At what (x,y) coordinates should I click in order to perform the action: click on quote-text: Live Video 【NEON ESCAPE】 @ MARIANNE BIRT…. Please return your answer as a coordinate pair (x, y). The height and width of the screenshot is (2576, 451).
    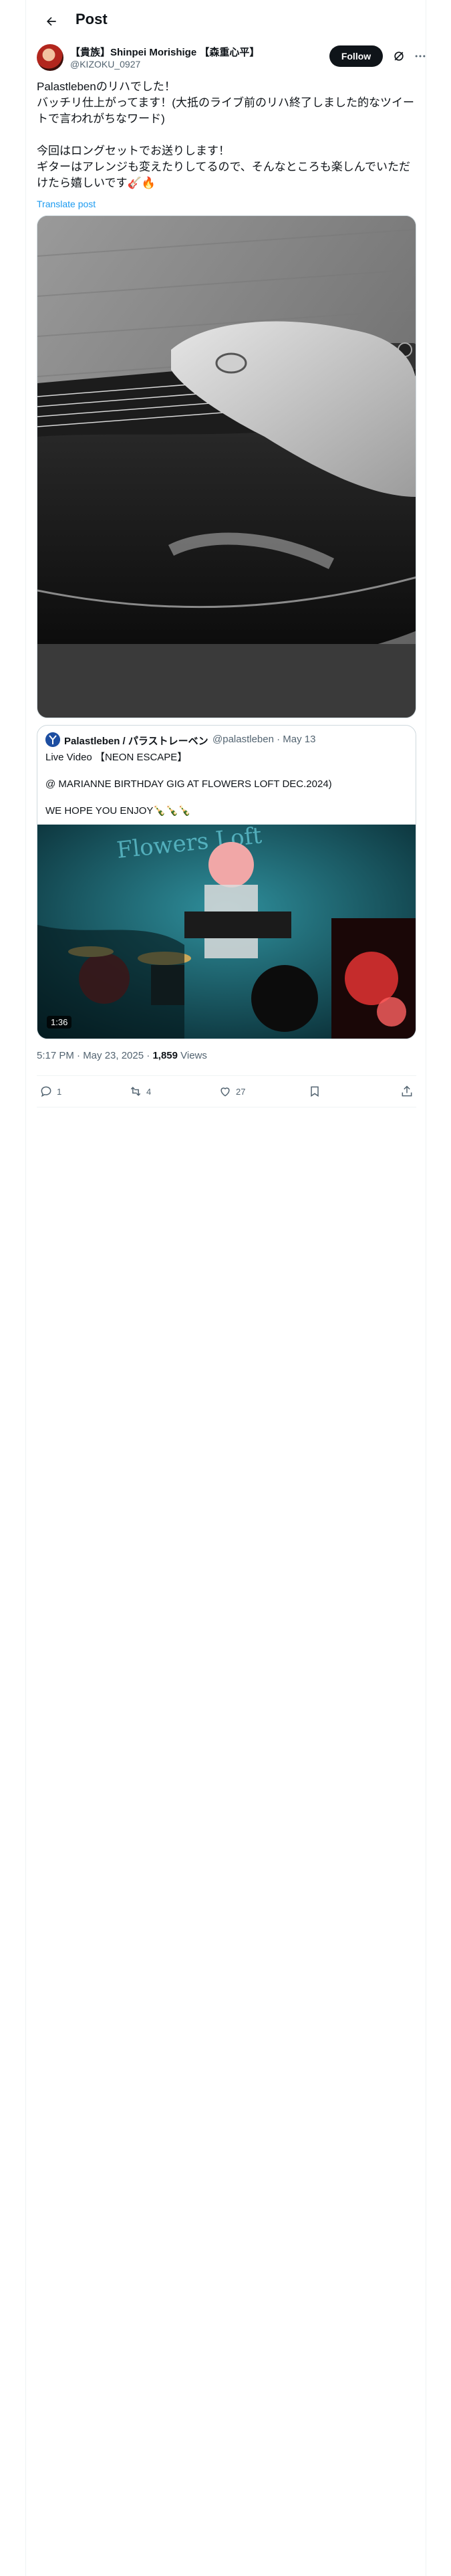
    Looking at the image, I should click on (225, 784).